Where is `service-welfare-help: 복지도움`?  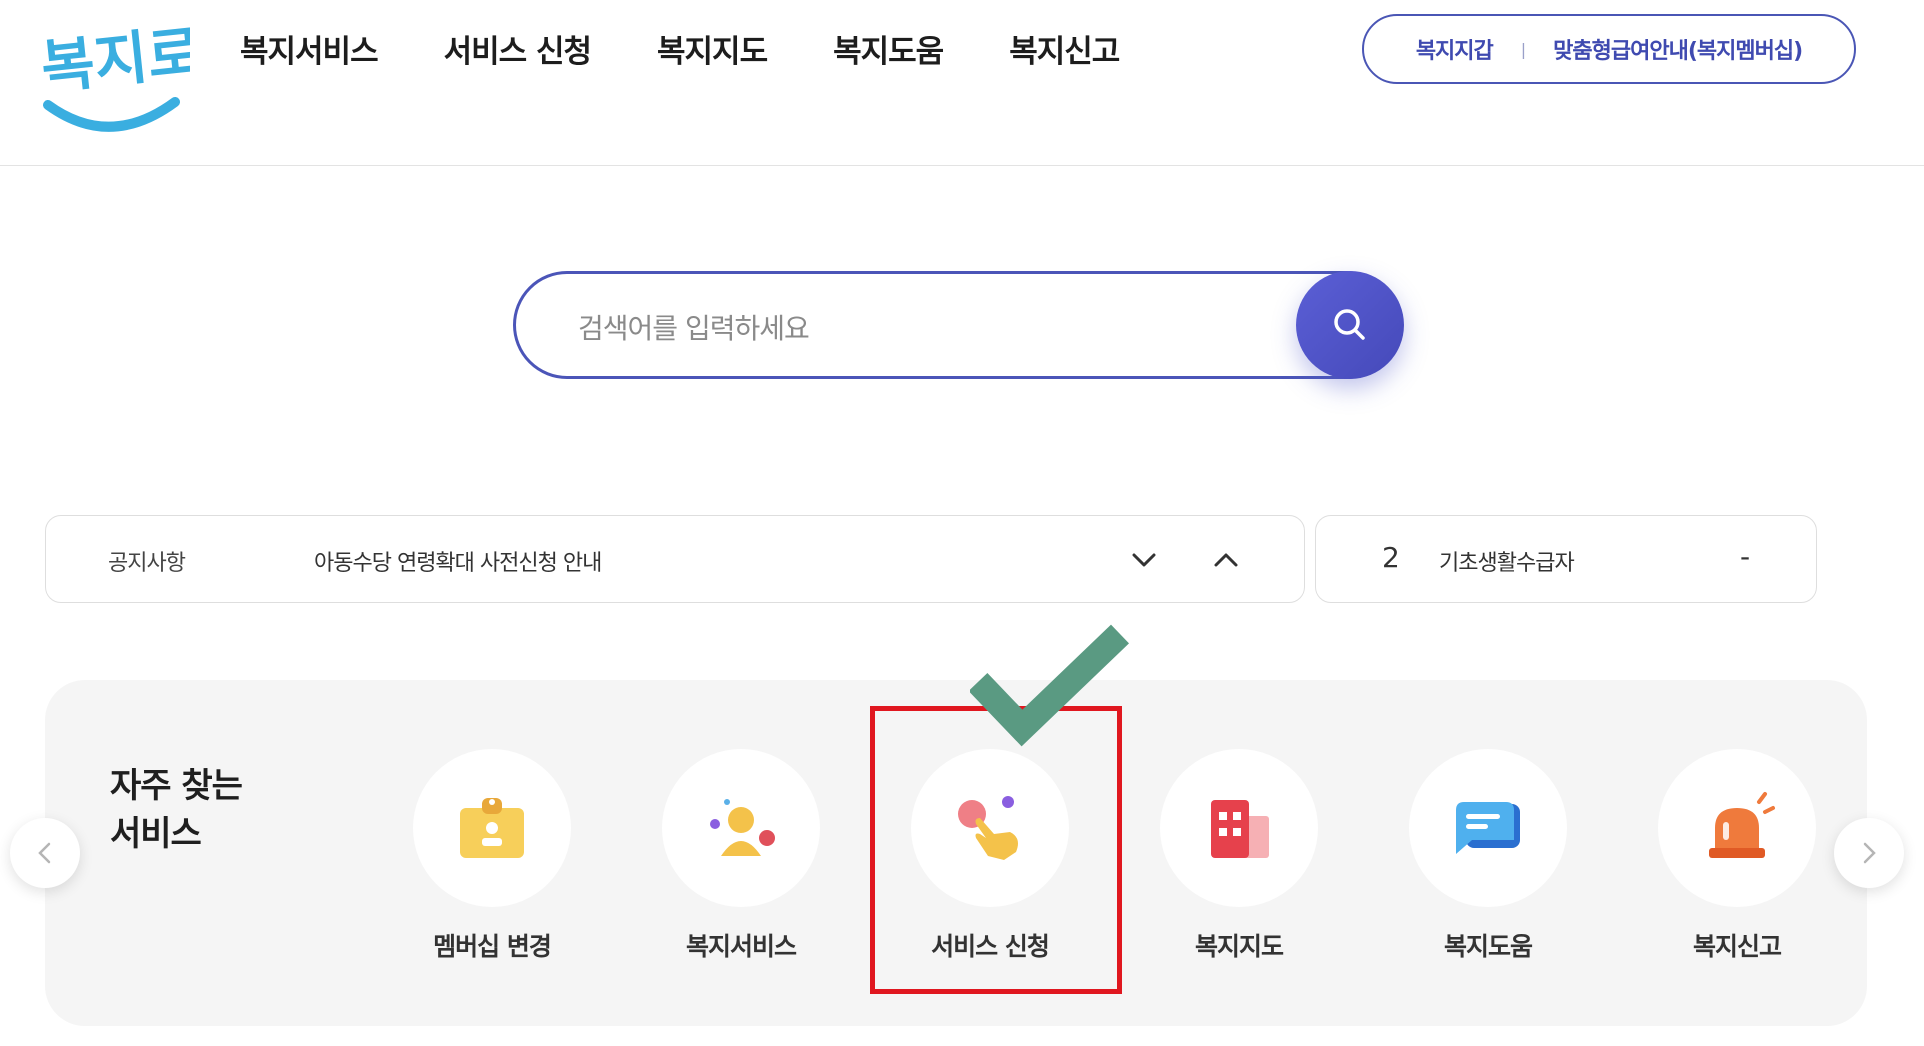
service-welfare-help: 복지도움 is located at coordinates (1488, 856).